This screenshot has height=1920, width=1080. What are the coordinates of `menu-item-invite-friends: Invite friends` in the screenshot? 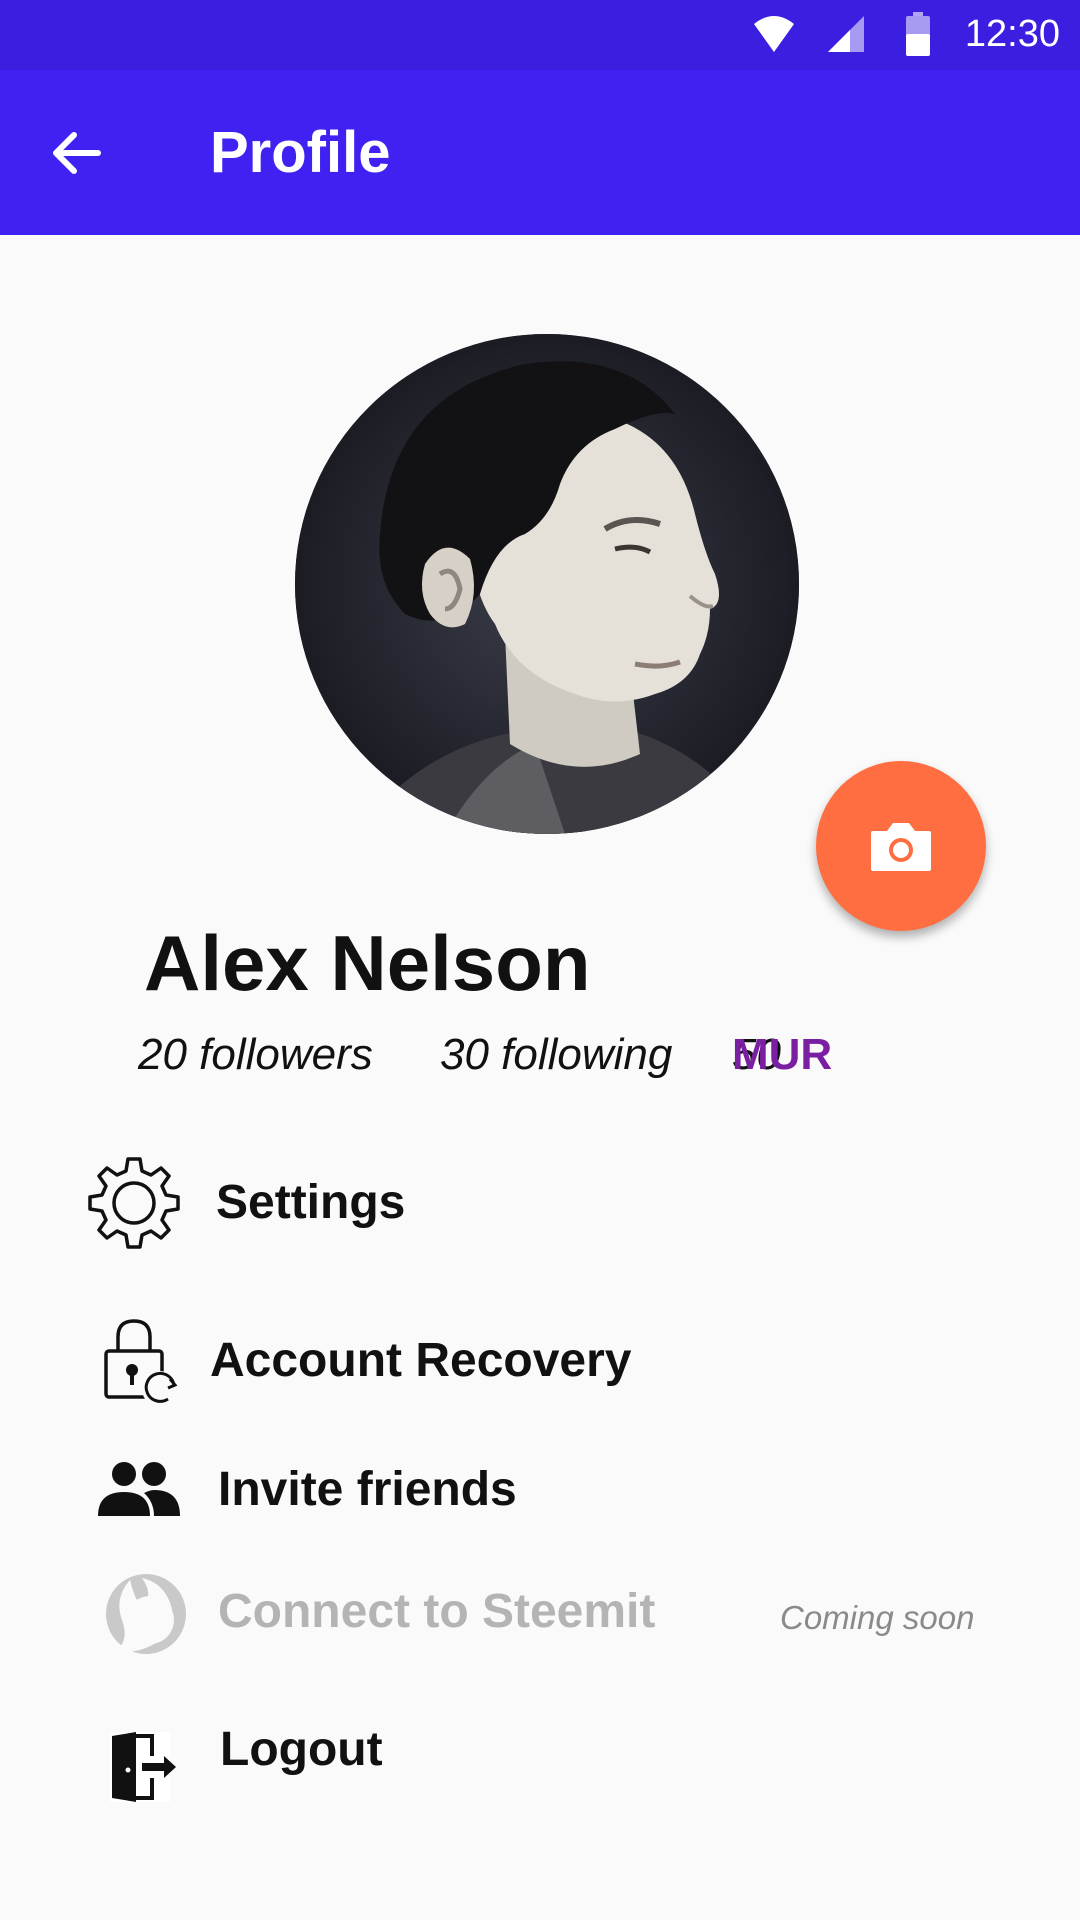 It's located at (540, 1503).